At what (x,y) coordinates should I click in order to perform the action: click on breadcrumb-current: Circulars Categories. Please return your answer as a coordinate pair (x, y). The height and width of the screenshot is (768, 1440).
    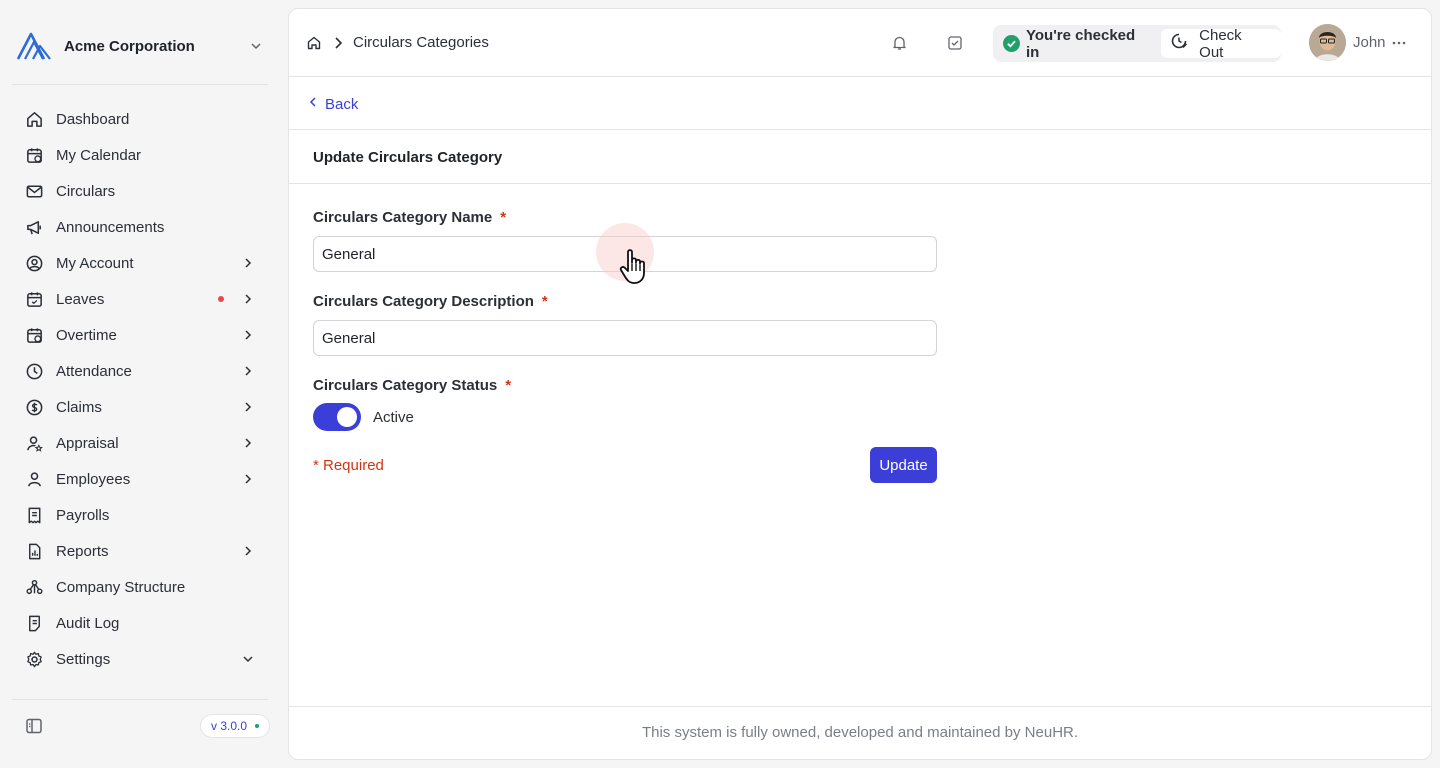
    Looking at the image, I should click on (421, 42).